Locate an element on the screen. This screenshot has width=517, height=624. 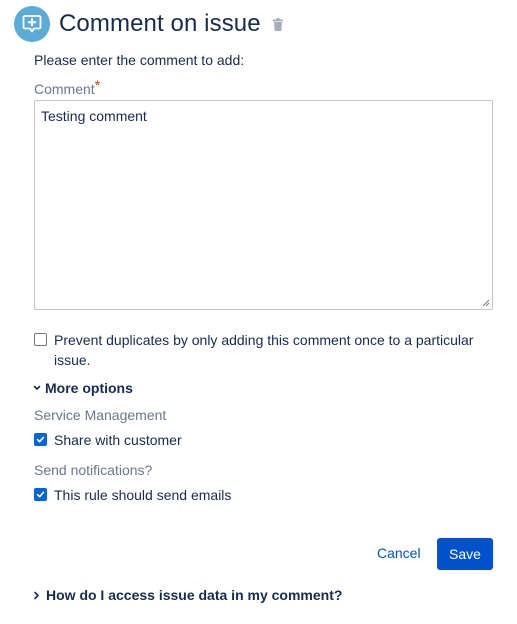
more-options-label: More options is located at coordinates (89, 388).